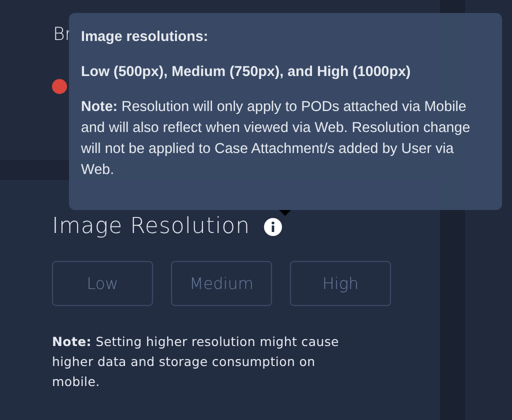 This screenshot has width=512, height=420. What do you see at coordinates (145, 37) in the screenshot?
I see `tooltip-title: Image resolutions:` at bounding box center [145, 37].